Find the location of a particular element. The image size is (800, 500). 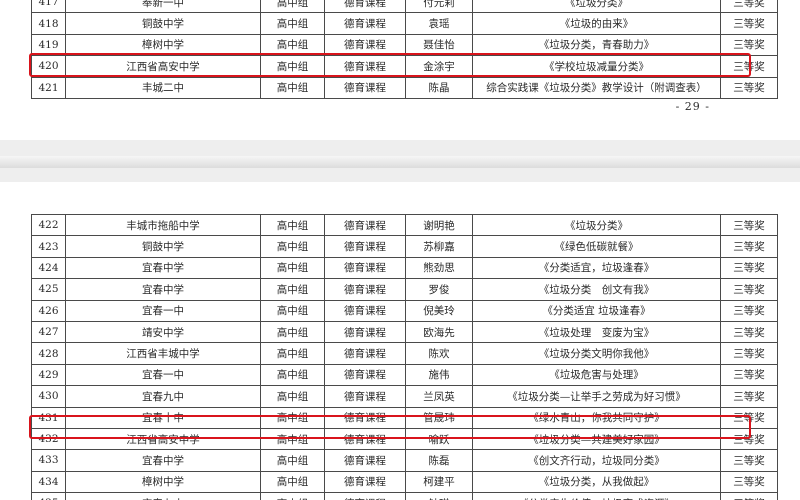

row-number: 434 is located at coordinates (48, 482).